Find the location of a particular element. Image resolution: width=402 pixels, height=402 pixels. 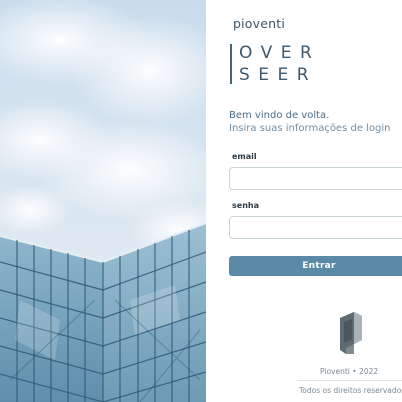

pioventi-logo-icon is located at coordinates (350, 335).